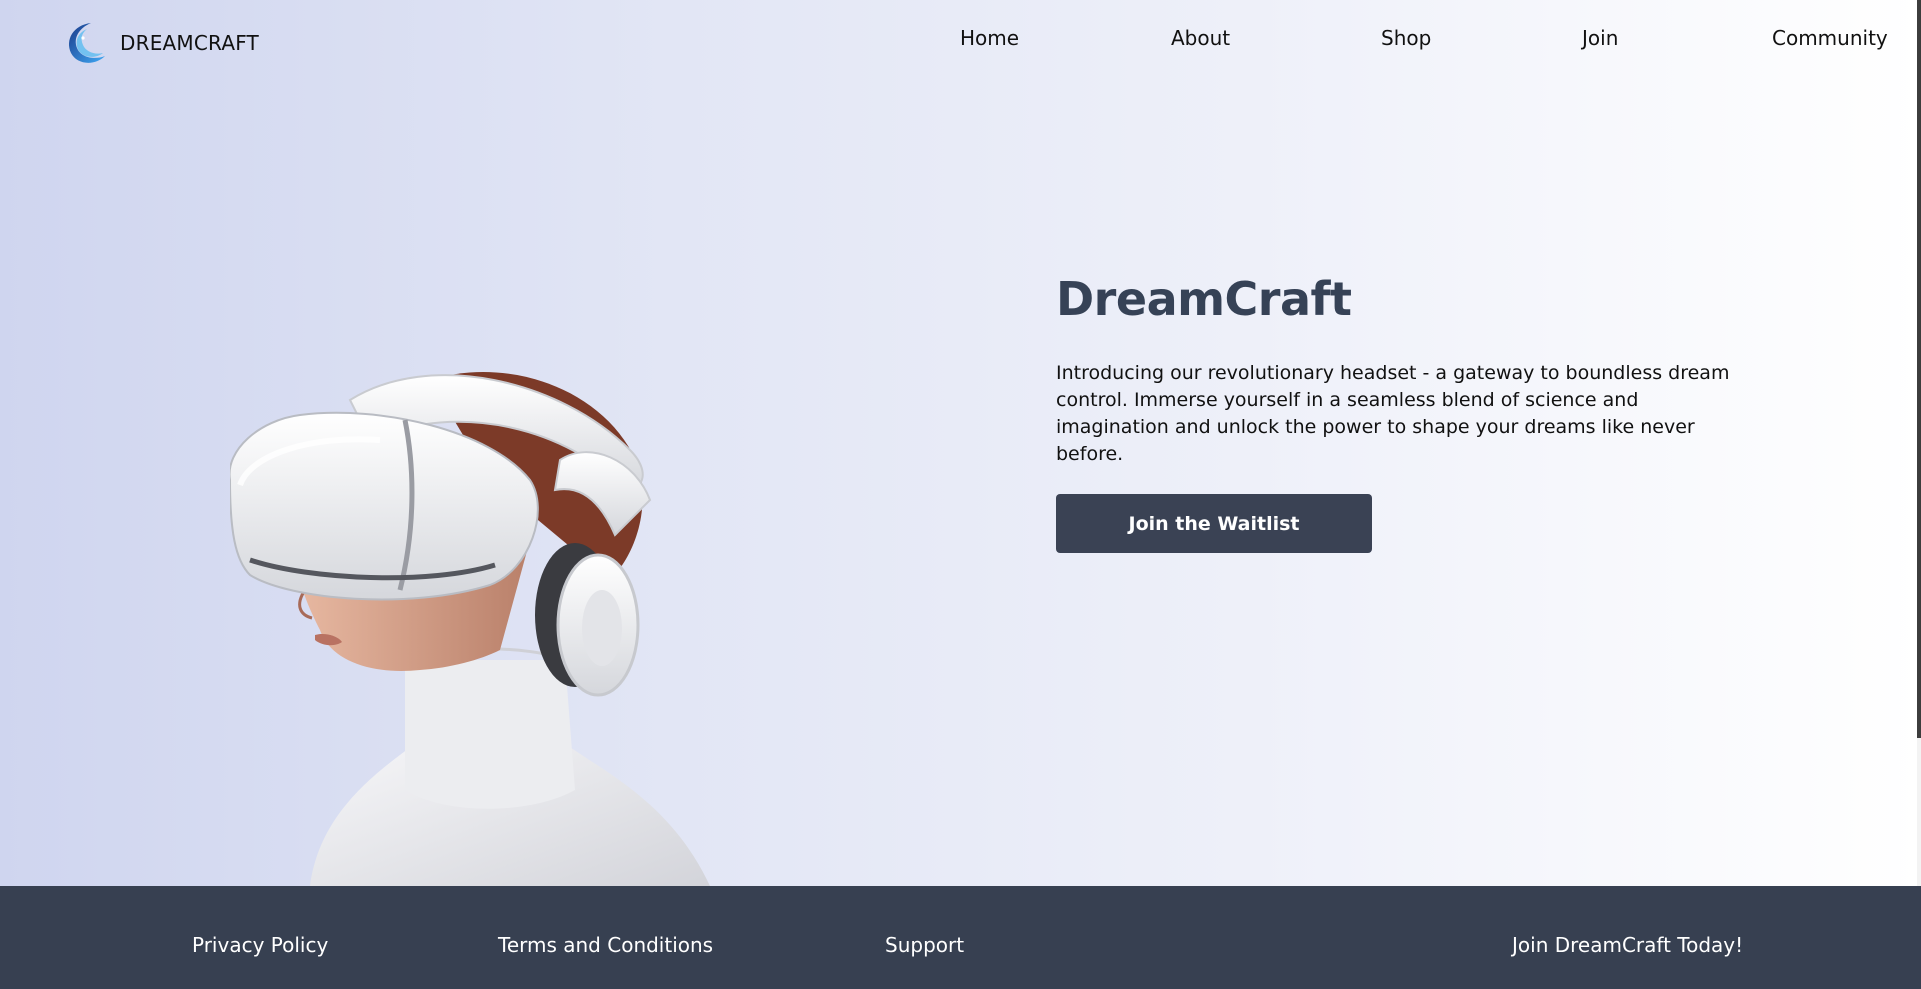 This screenshot has height=989, width=1921. Describe the element at coordinates (87, 43) in the screenshot. I see `crescent-moon-logo-icon` at that location.